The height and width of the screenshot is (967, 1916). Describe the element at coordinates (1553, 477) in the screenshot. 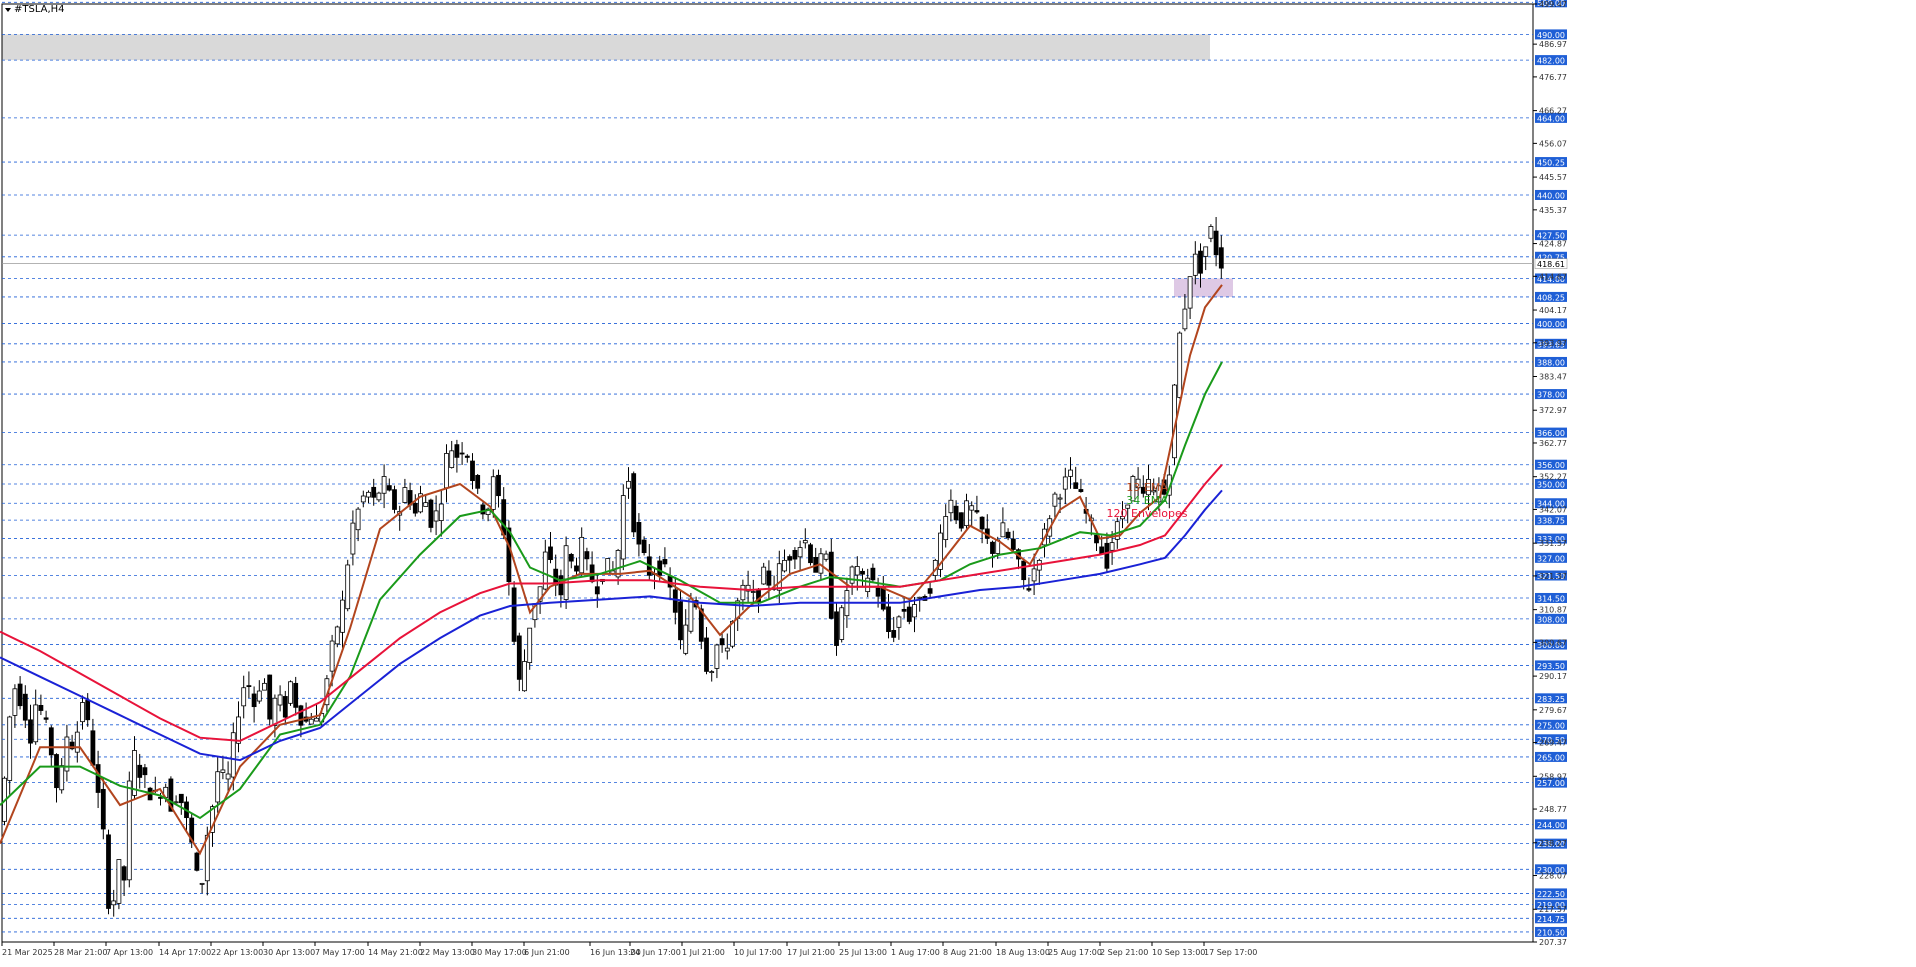

I see `price-tick-label: 352.27` at that location.